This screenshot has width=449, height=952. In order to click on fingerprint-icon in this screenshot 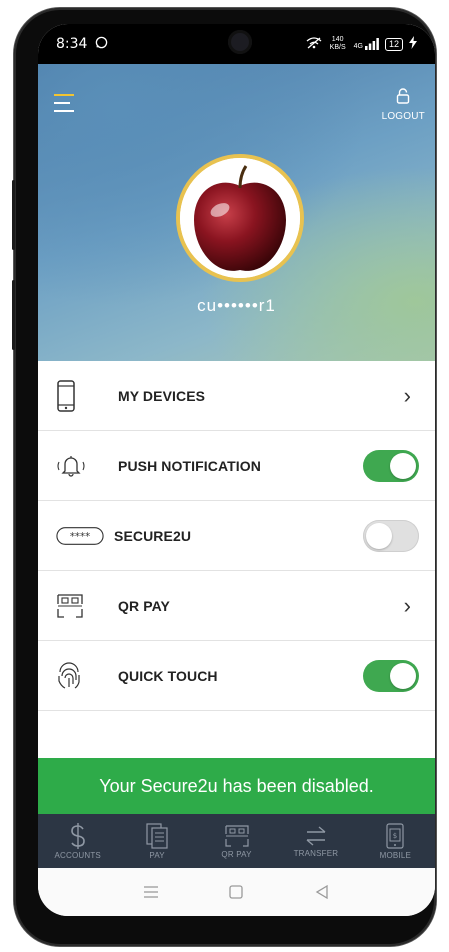, I will do `click(80, 676)`.